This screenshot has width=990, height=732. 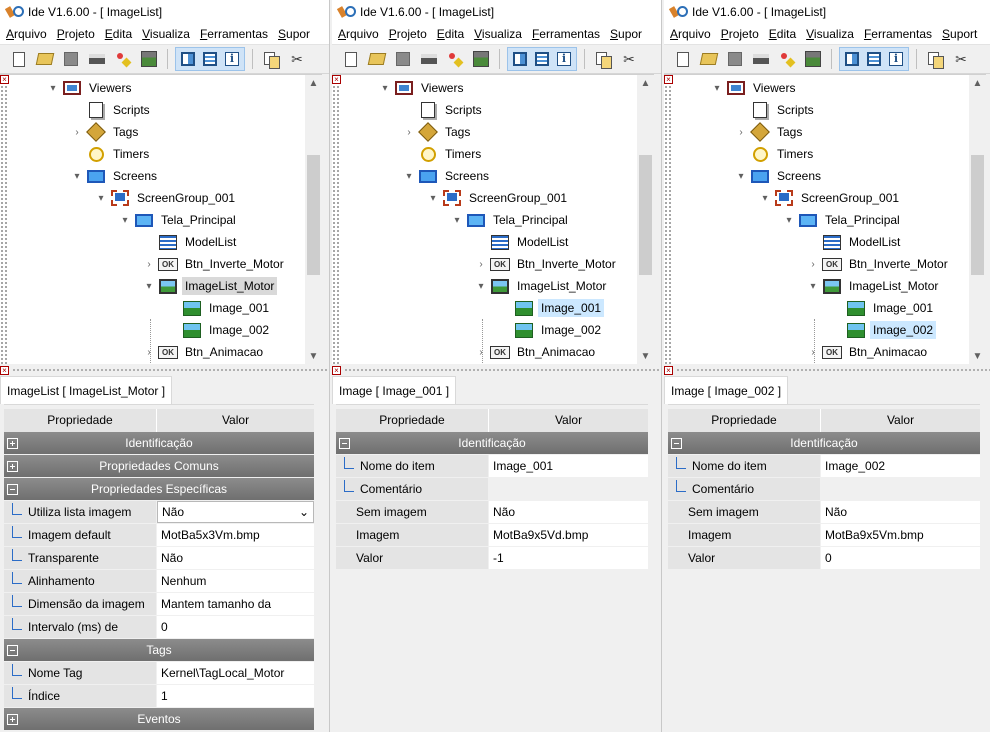 What do you see at coordinates (626, 34) in the screenshot?
I see `menu-item: Supor` at bounding box center [626, 34].